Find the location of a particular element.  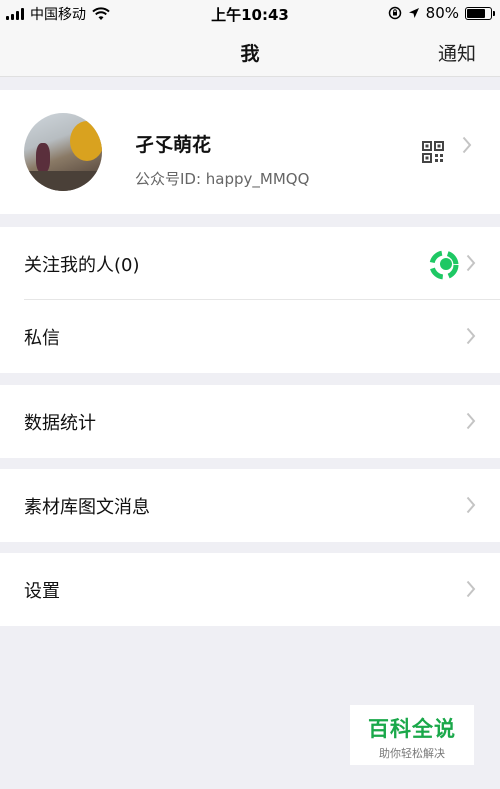

list-item-settings: 设置 is located at coordinates (250, 589).